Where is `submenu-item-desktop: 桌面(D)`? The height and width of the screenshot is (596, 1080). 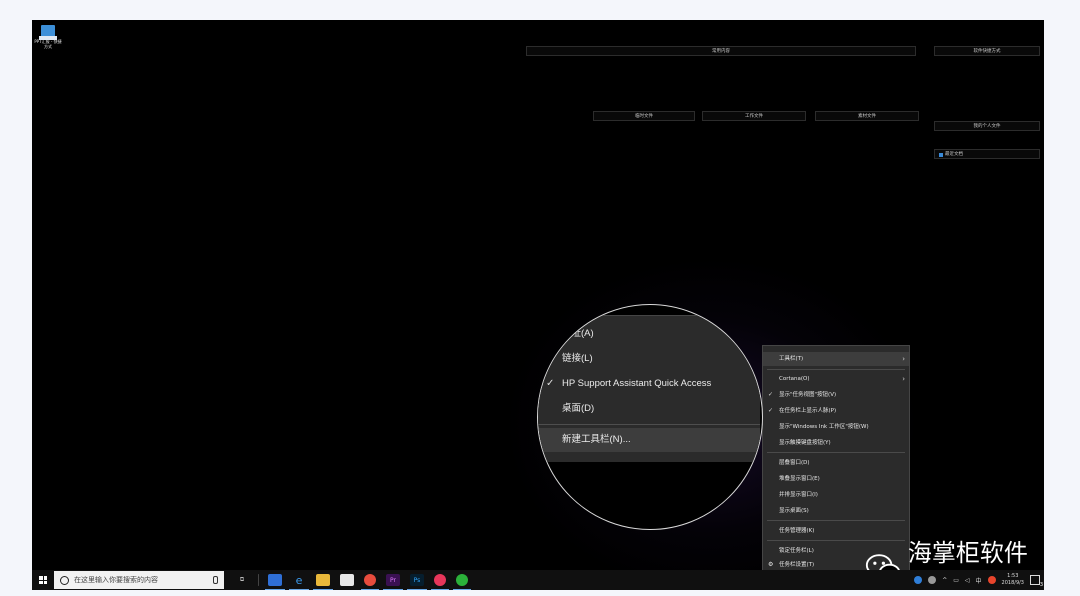 submenu-item-desktop: 桌面(D) is located at coordinates (649, 409).